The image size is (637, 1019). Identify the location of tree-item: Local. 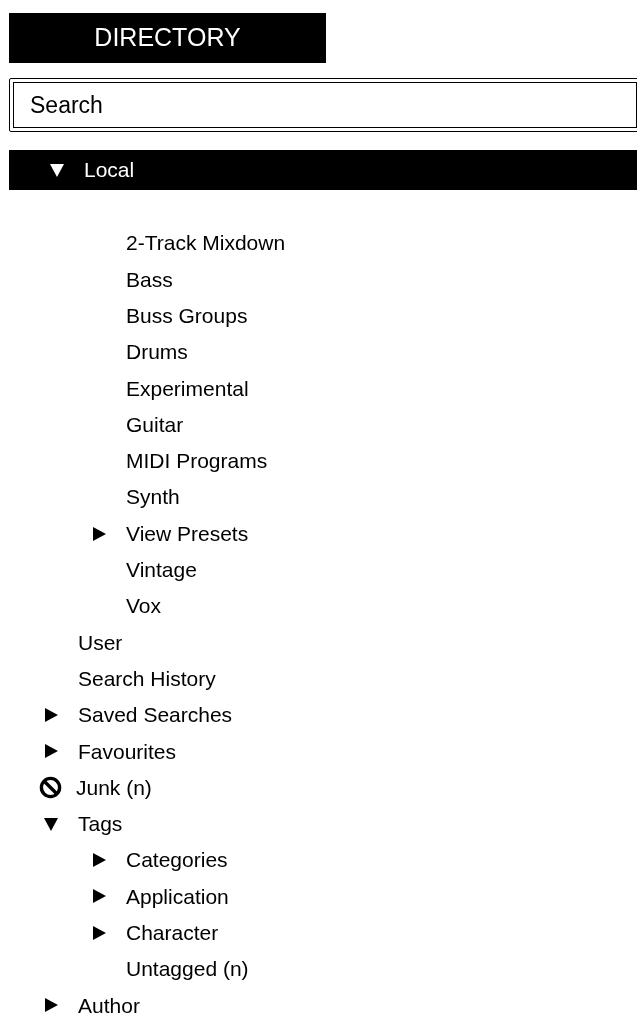
(323, 170).